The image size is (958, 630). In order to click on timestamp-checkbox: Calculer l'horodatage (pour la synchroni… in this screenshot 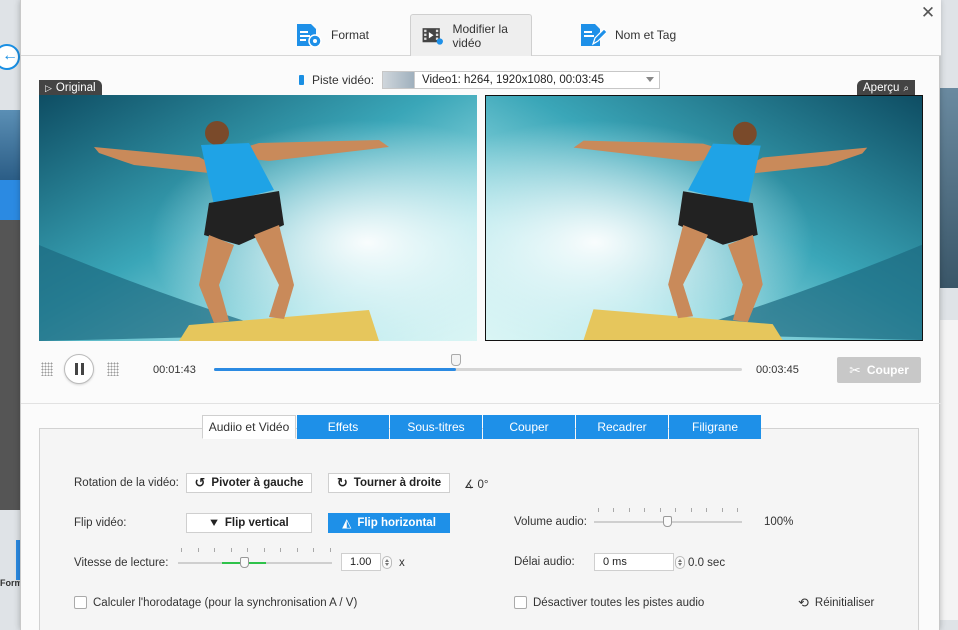, I will do `click(215, 602)`.